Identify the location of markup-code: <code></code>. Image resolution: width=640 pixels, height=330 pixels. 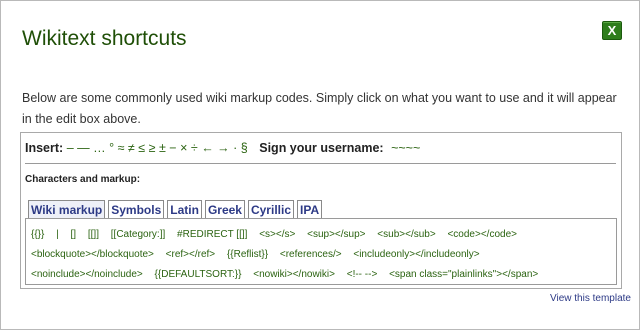
(482, 234).